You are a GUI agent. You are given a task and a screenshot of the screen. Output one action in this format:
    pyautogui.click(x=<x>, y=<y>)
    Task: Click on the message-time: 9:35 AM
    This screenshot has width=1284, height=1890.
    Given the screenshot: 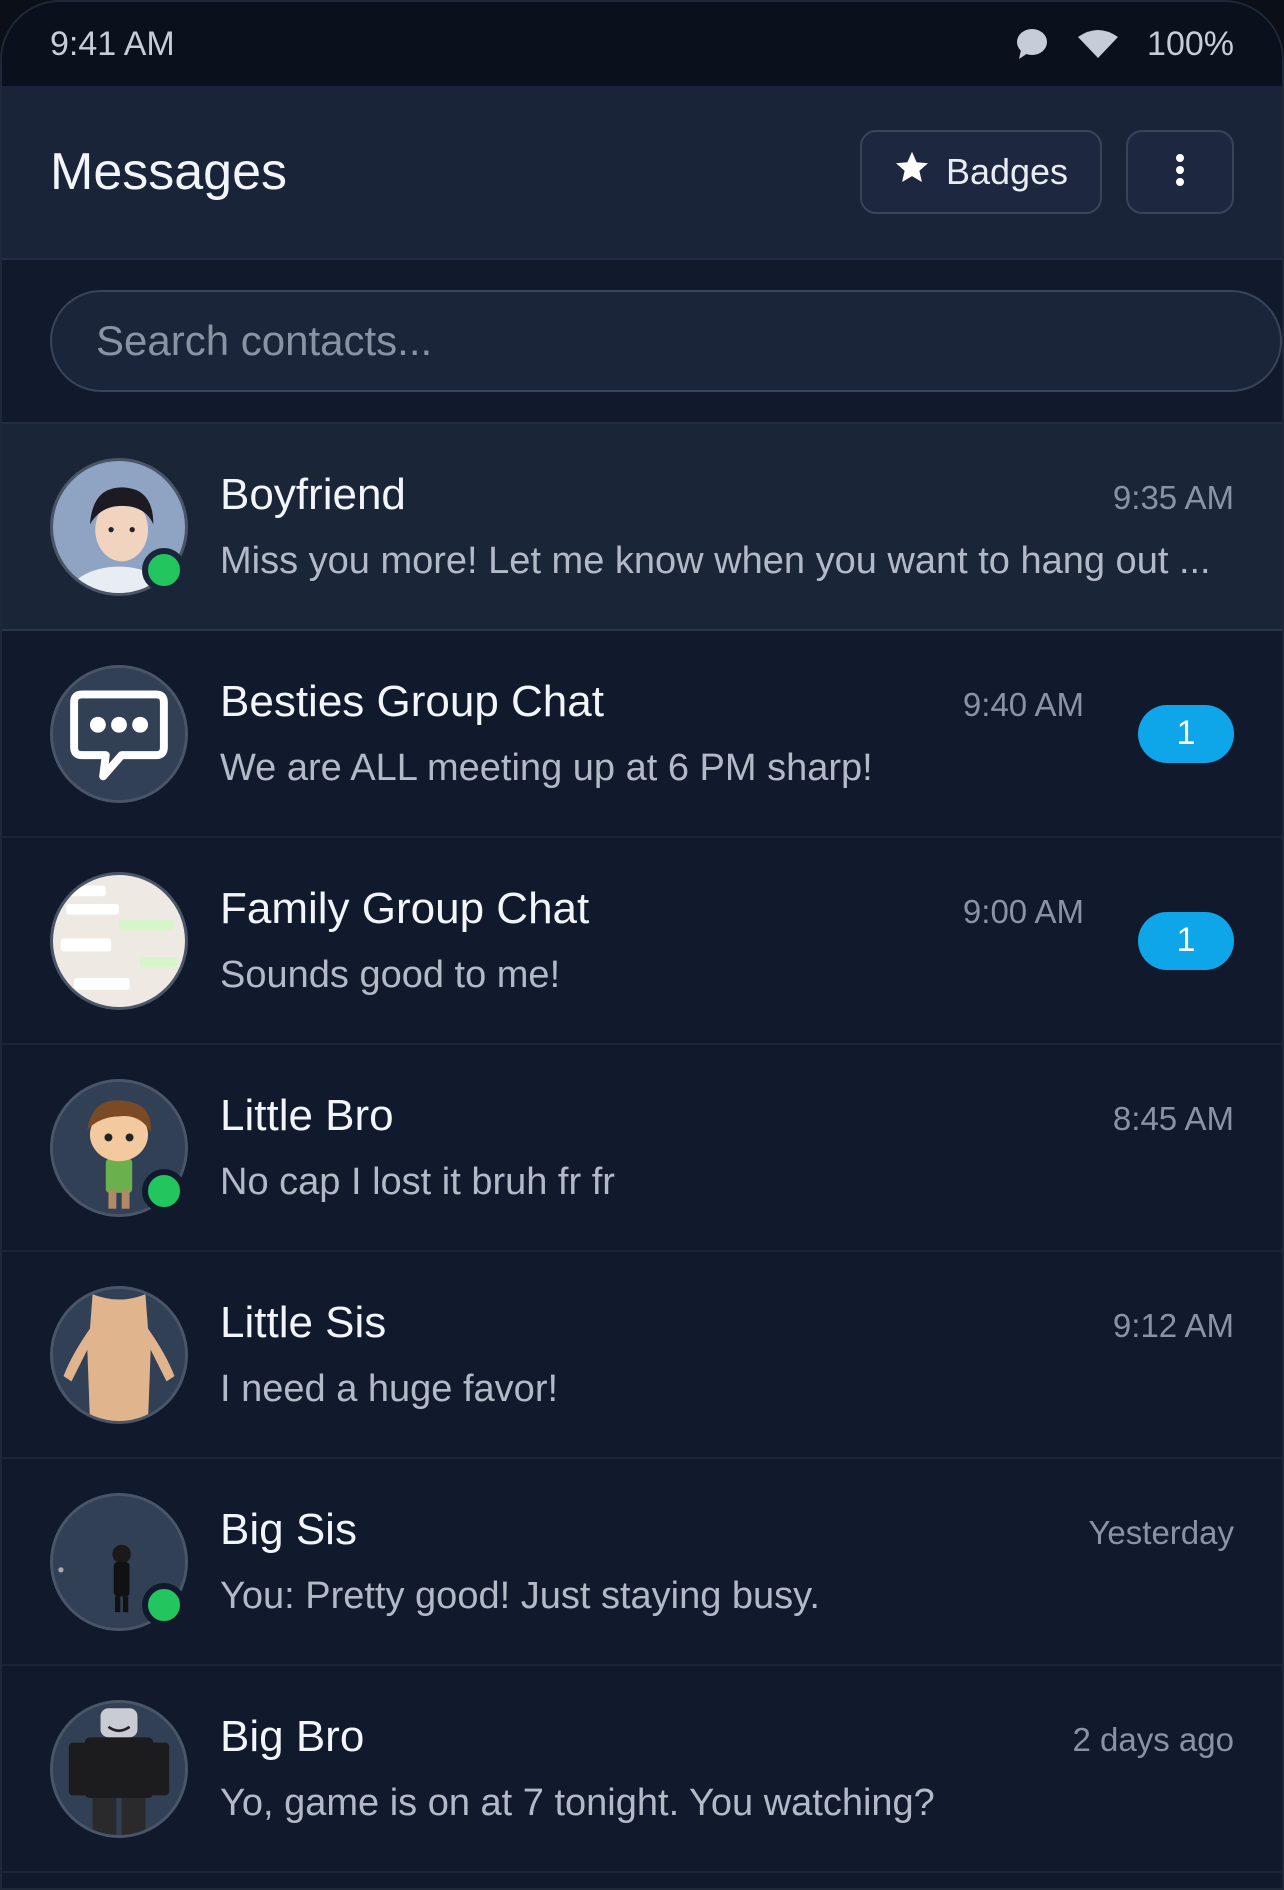 What is the action you would take?
    pyautogui.click(x=1173, y=497)
    